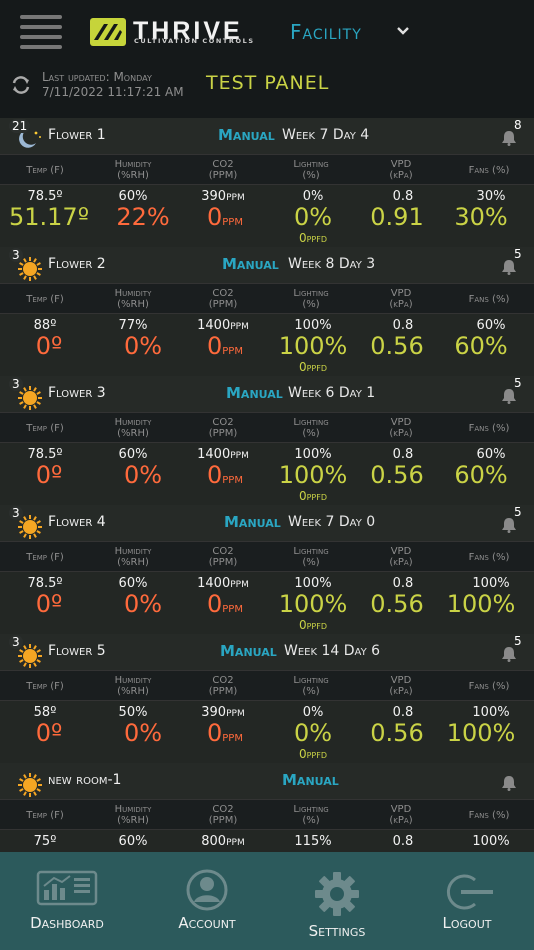 Image resolution: width=534 pixels, height=950 pixels. What do you see at coordinates (267, 781) in the screenshot?
I see `room-header: new room-1 Manual` at bounding box center [267, 781].